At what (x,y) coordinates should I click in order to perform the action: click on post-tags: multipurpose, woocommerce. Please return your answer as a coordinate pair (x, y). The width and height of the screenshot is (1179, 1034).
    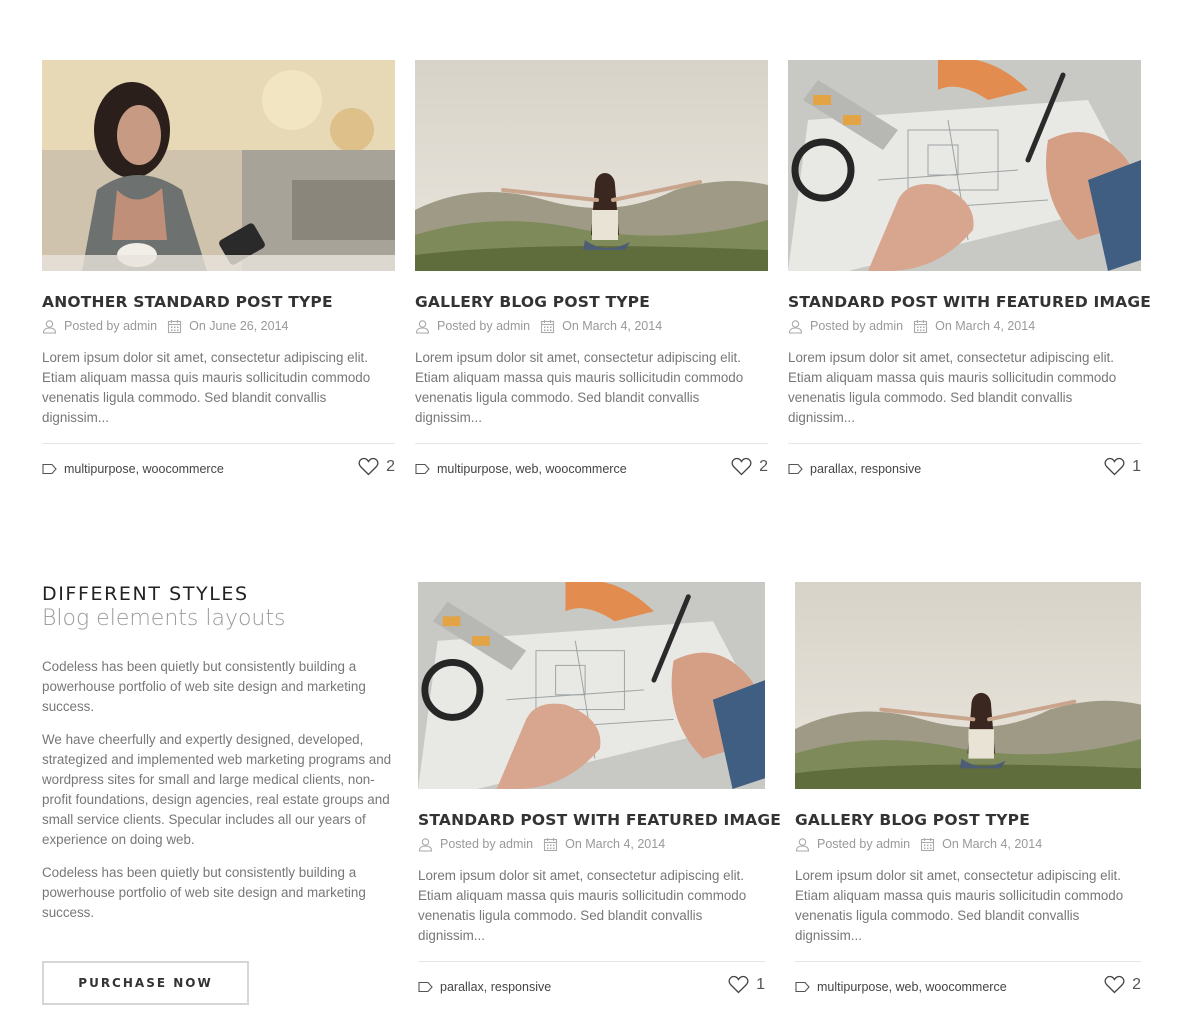
    Looking at the image, I should click on (144, 469).